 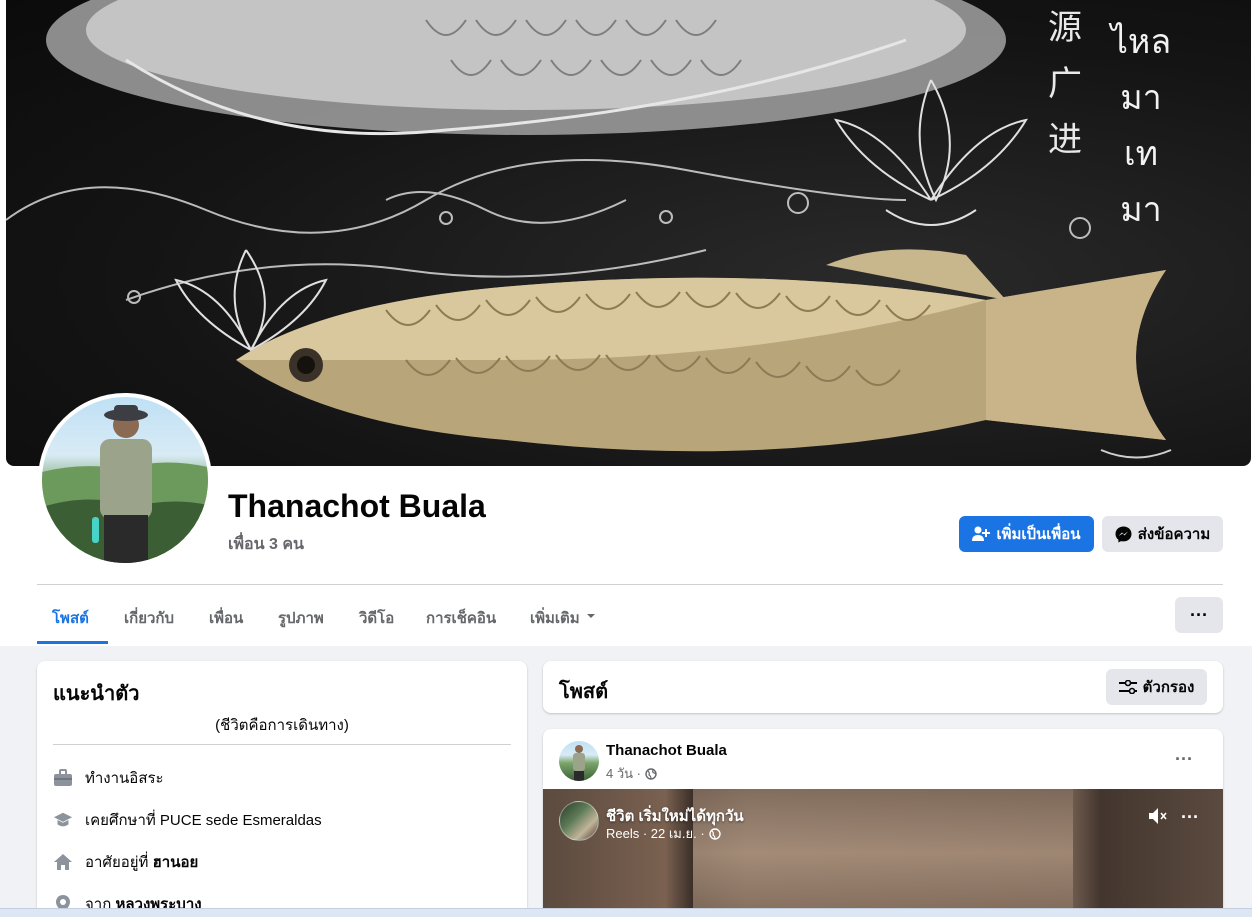 I want to click on post-author-name: Thanachot Buala, so click(x=666, y=750).